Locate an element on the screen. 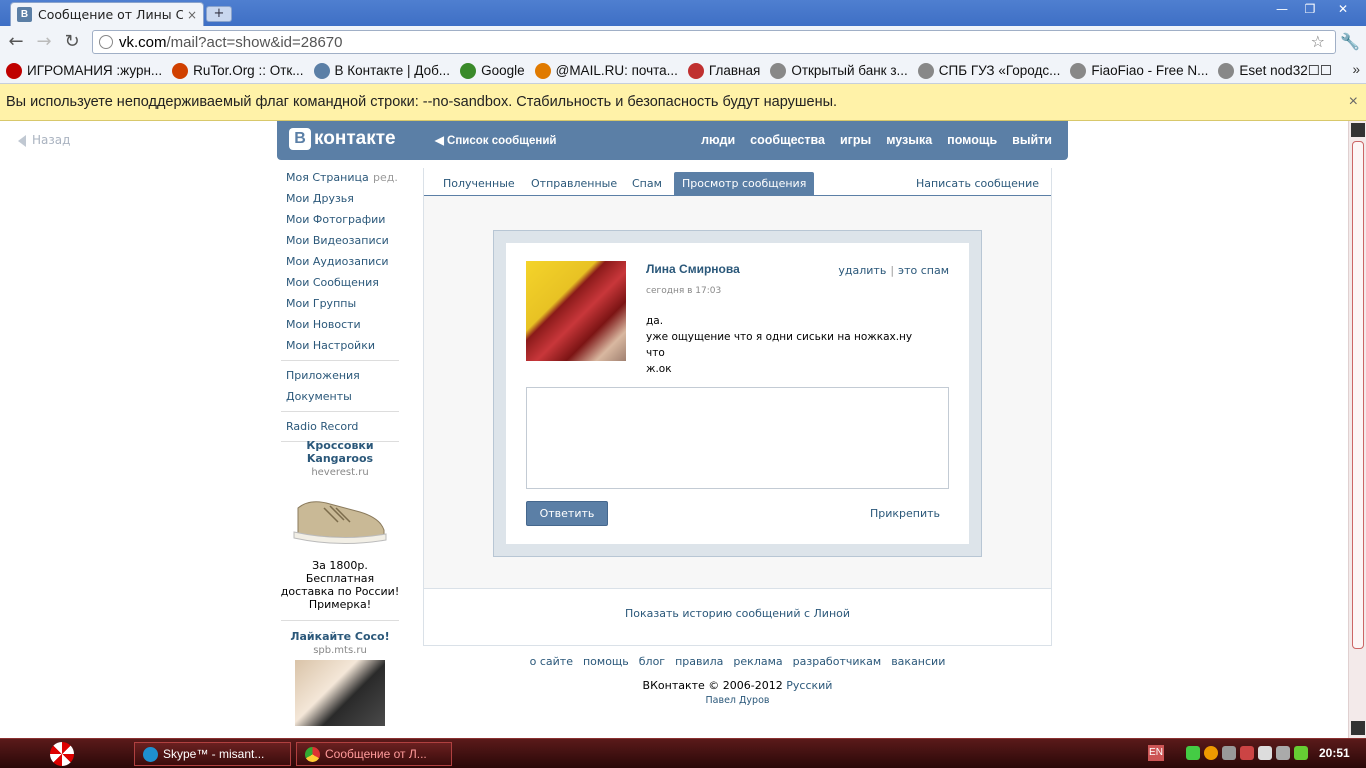 The height and width of the screenshot is (768, 1366). language-link: Русский is located at coordinates (809, 685).